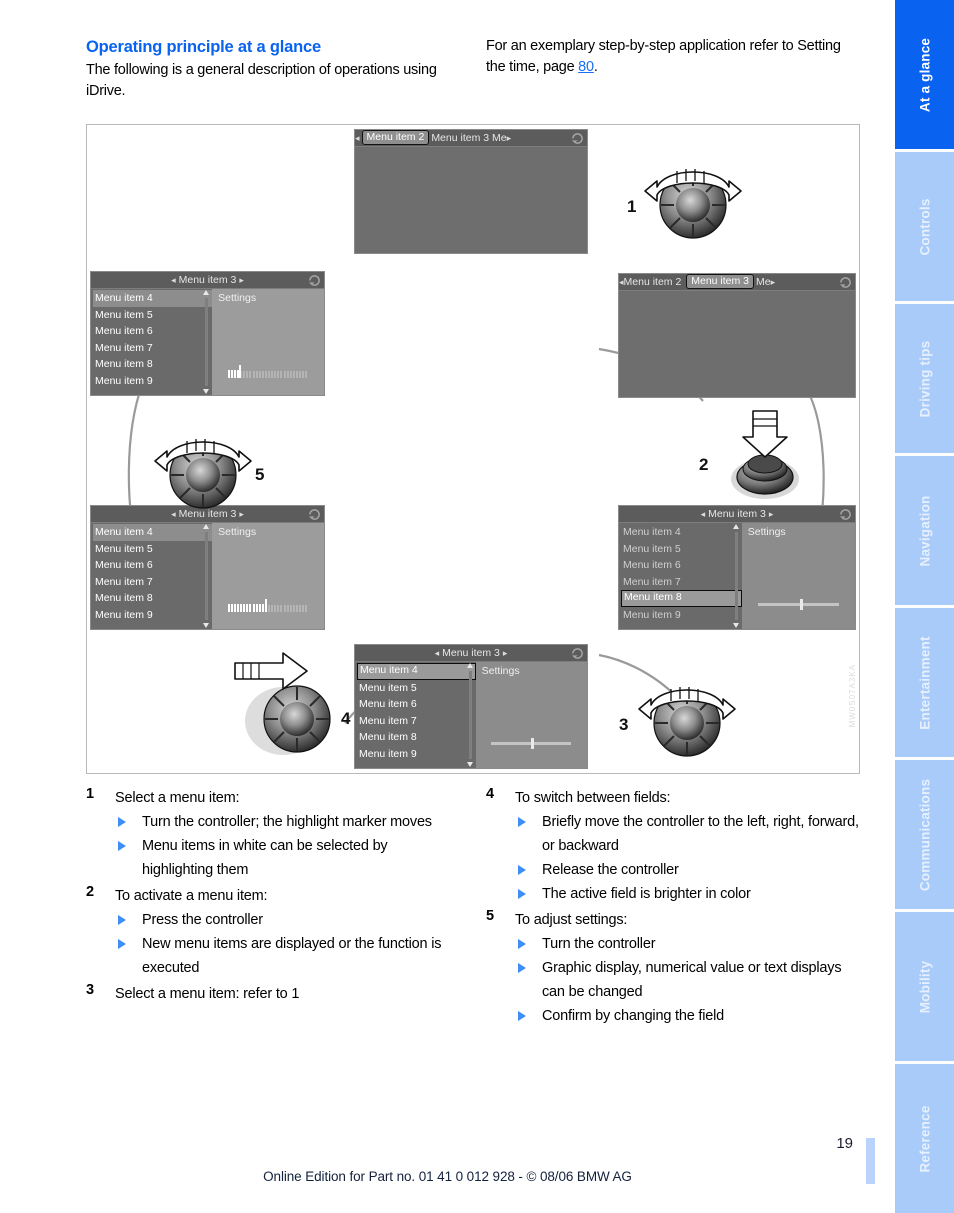 This screenshot has width=954, height=1213. Describe the element at coordinates (357, 138) in the screenshot. I see `tab-left-arrow-icon: ◂` at that location.